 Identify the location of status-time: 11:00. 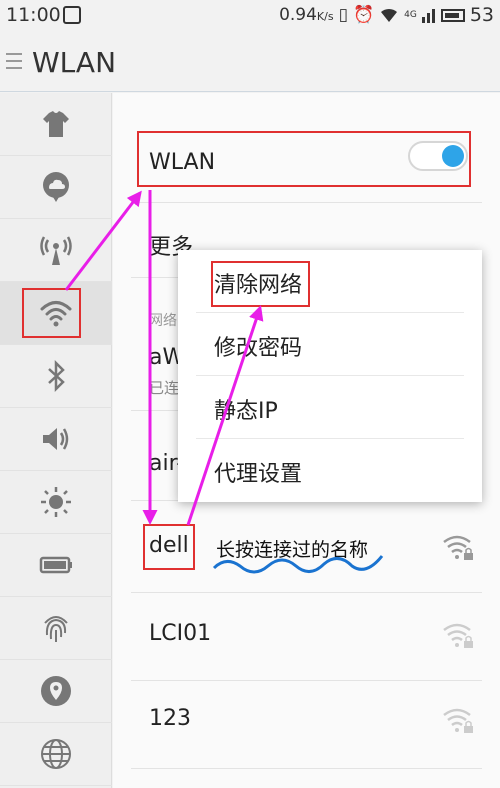
(33, 15).